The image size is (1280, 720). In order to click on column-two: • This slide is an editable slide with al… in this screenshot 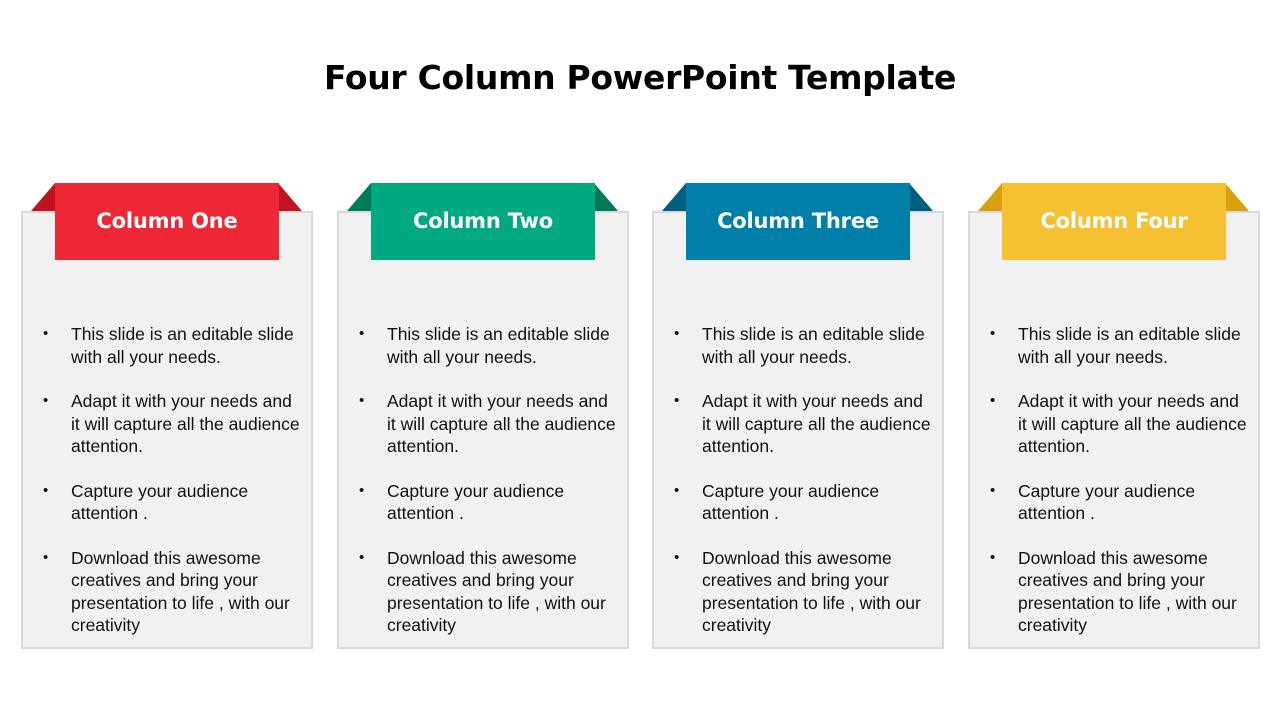, I will do `click(484, 416)`.